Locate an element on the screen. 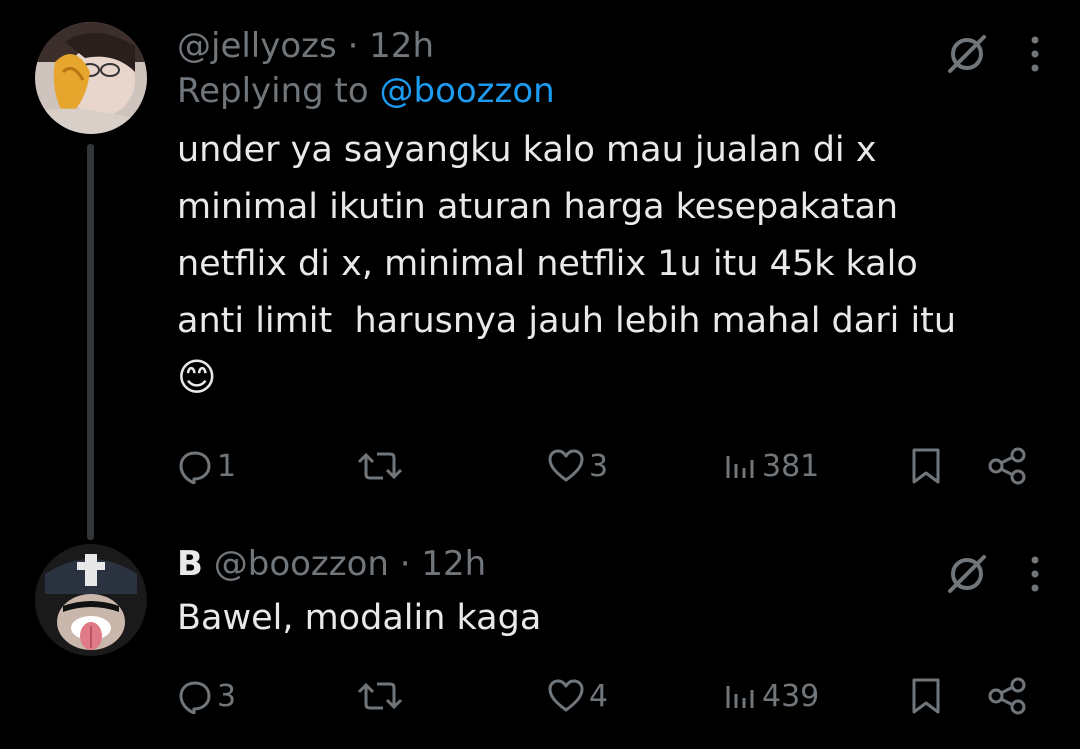 This screenshot has width=1080, height=749. like-button: 3 is located at coordinates (577, 466).